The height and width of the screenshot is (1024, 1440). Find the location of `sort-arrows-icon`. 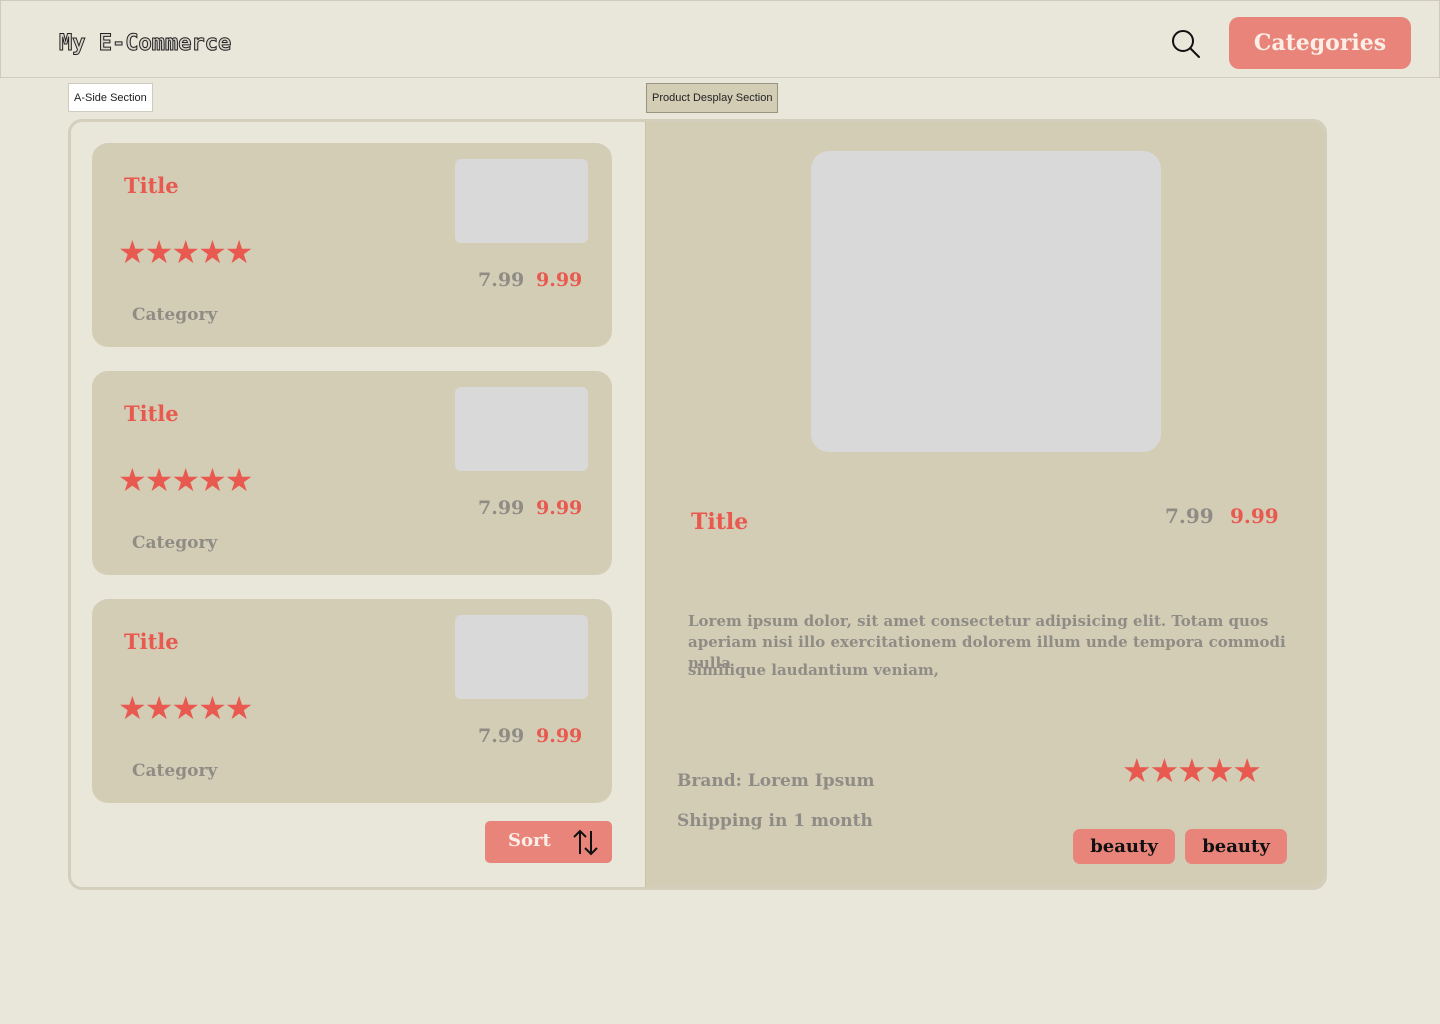

sort-arrows-icon is located at coordinates (586, 842).